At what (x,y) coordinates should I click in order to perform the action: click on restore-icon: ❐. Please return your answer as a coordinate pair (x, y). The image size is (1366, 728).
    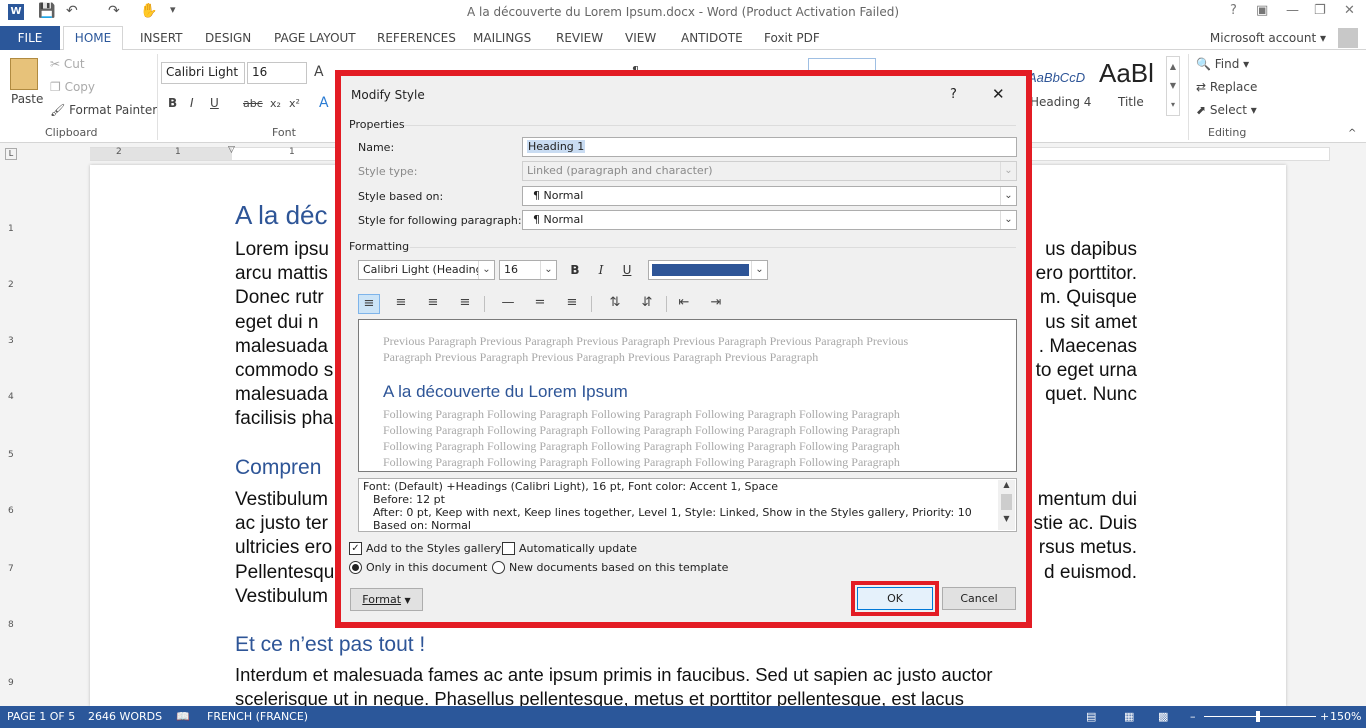
    Looking at the image, I should click on (1320, 10).